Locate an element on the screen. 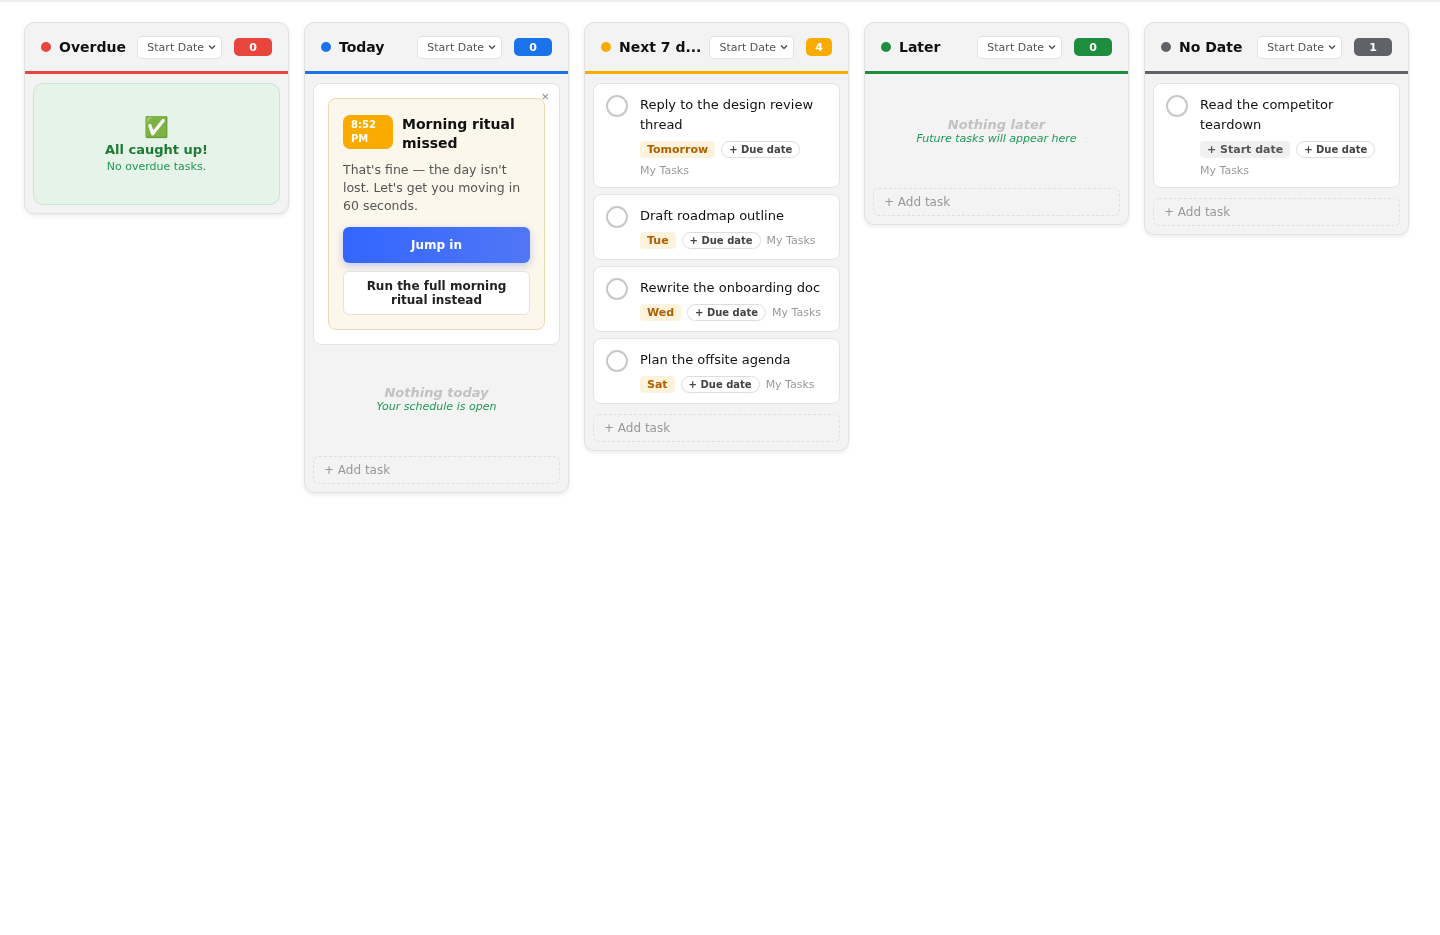 This screenshot has height=935, width=1440. column-title: Overdue is located at coordinates (93, 47).